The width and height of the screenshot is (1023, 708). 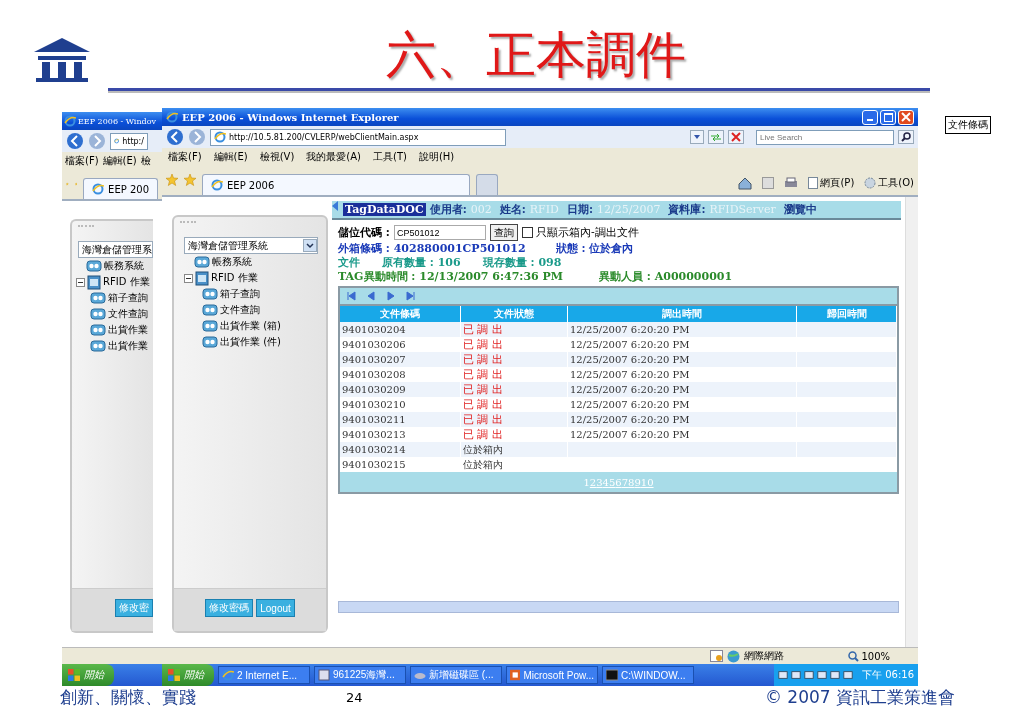 I want to click on form-title: TagDataDOC, so click(x=384, y=209).